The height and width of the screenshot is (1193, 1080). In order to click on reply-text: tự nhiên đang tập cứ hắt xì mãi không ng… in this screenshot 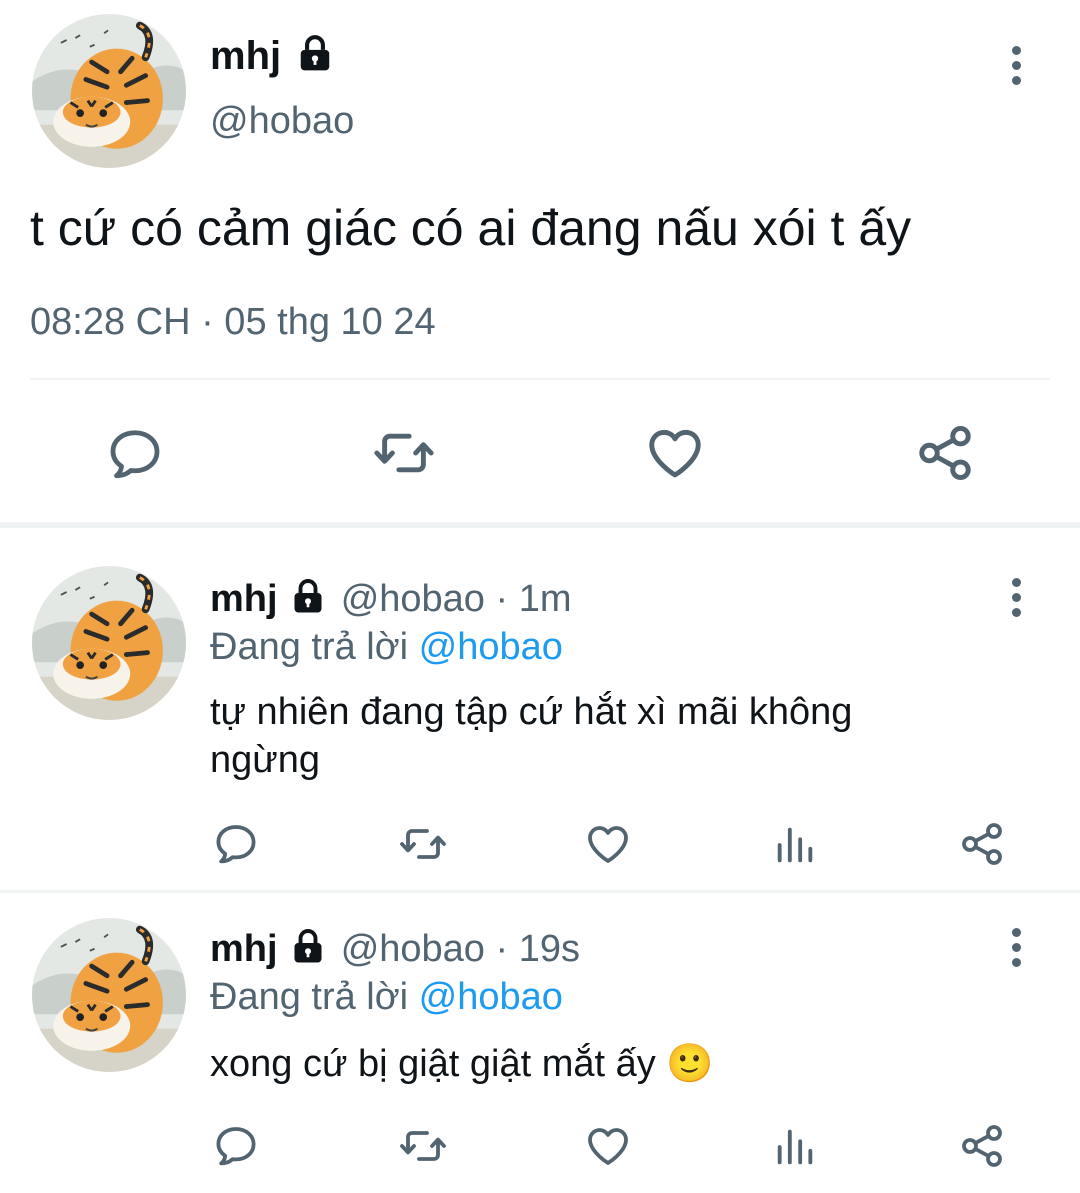, I will do `click(531, 736)`.